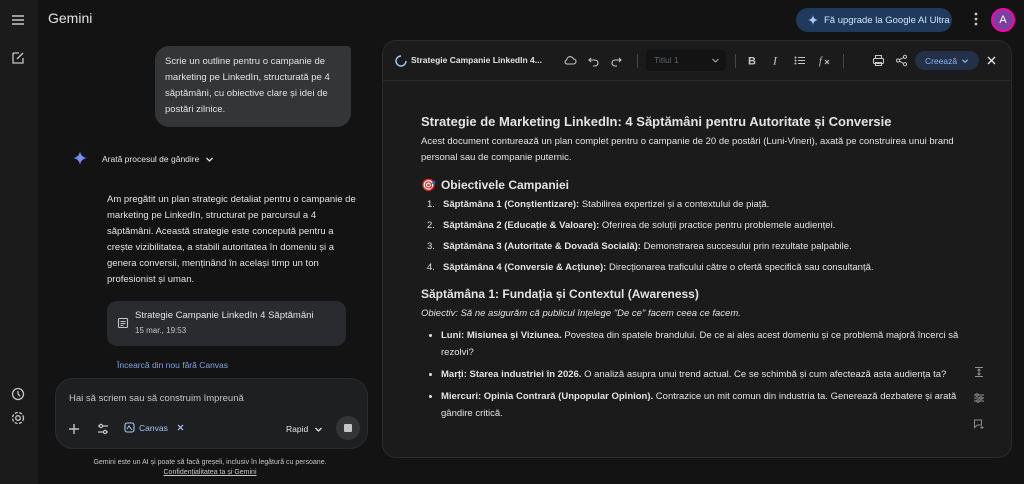 This screenshot has width=1024, height=484. Describe the element at coordinates (18, 418) in the screenshot. I see `settings-icon` at that location.